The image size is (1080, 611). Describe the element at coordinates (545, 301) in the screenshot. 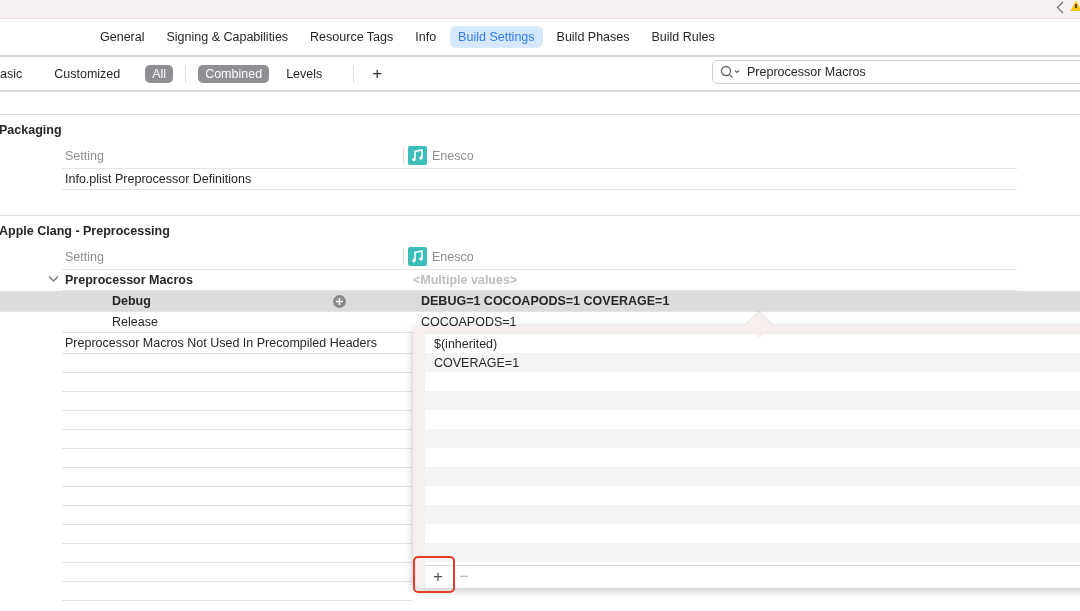

I see `setting-value: DEBUG=1 COCOAPODS=1 COVERAGE=1` at that location.